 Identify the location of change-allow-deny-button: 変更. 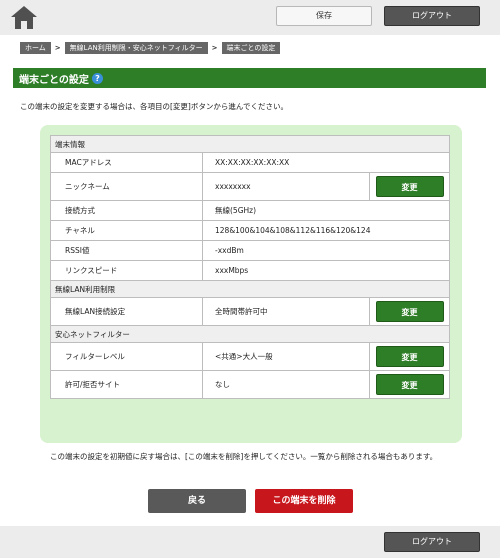
(409, 384).